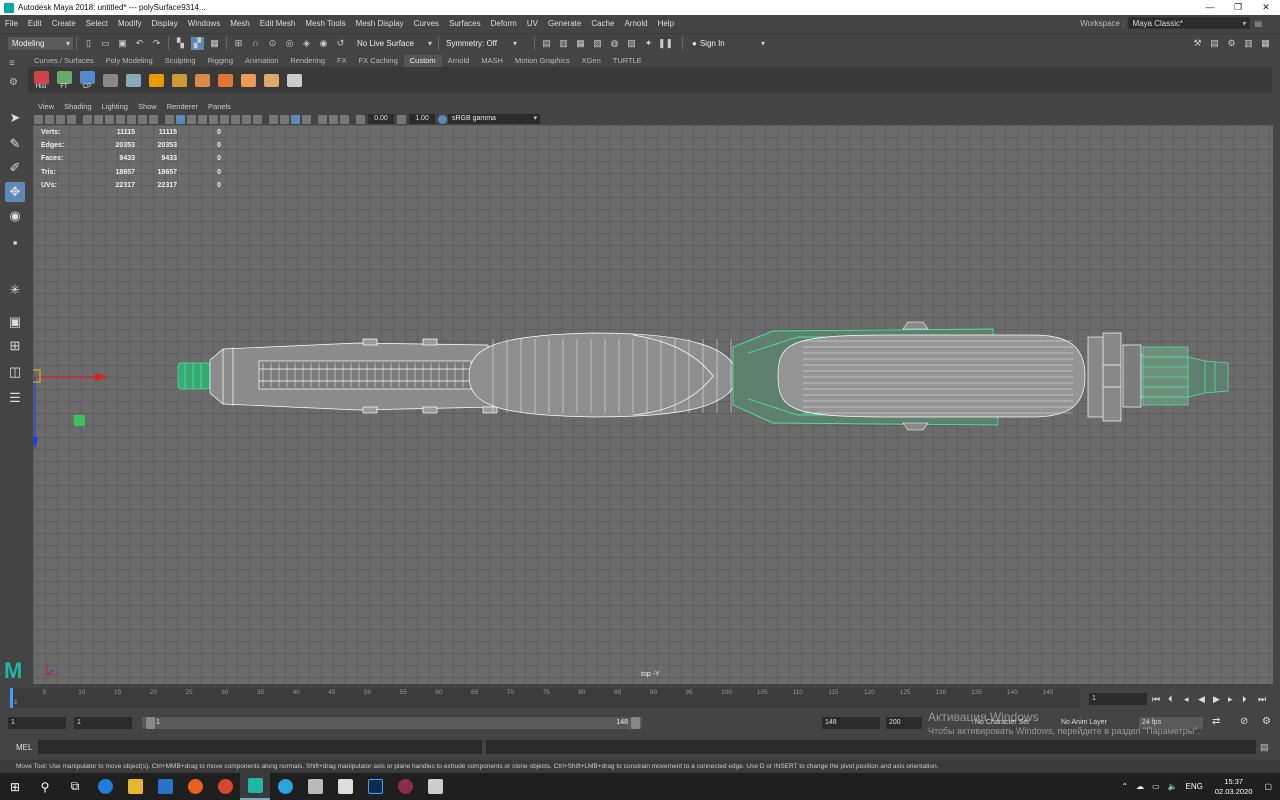 The image size is (1280, 800). Describe the element at coordinates (105, 43) in the screenshot. I see `open-scene-icon: ▭` at that location.